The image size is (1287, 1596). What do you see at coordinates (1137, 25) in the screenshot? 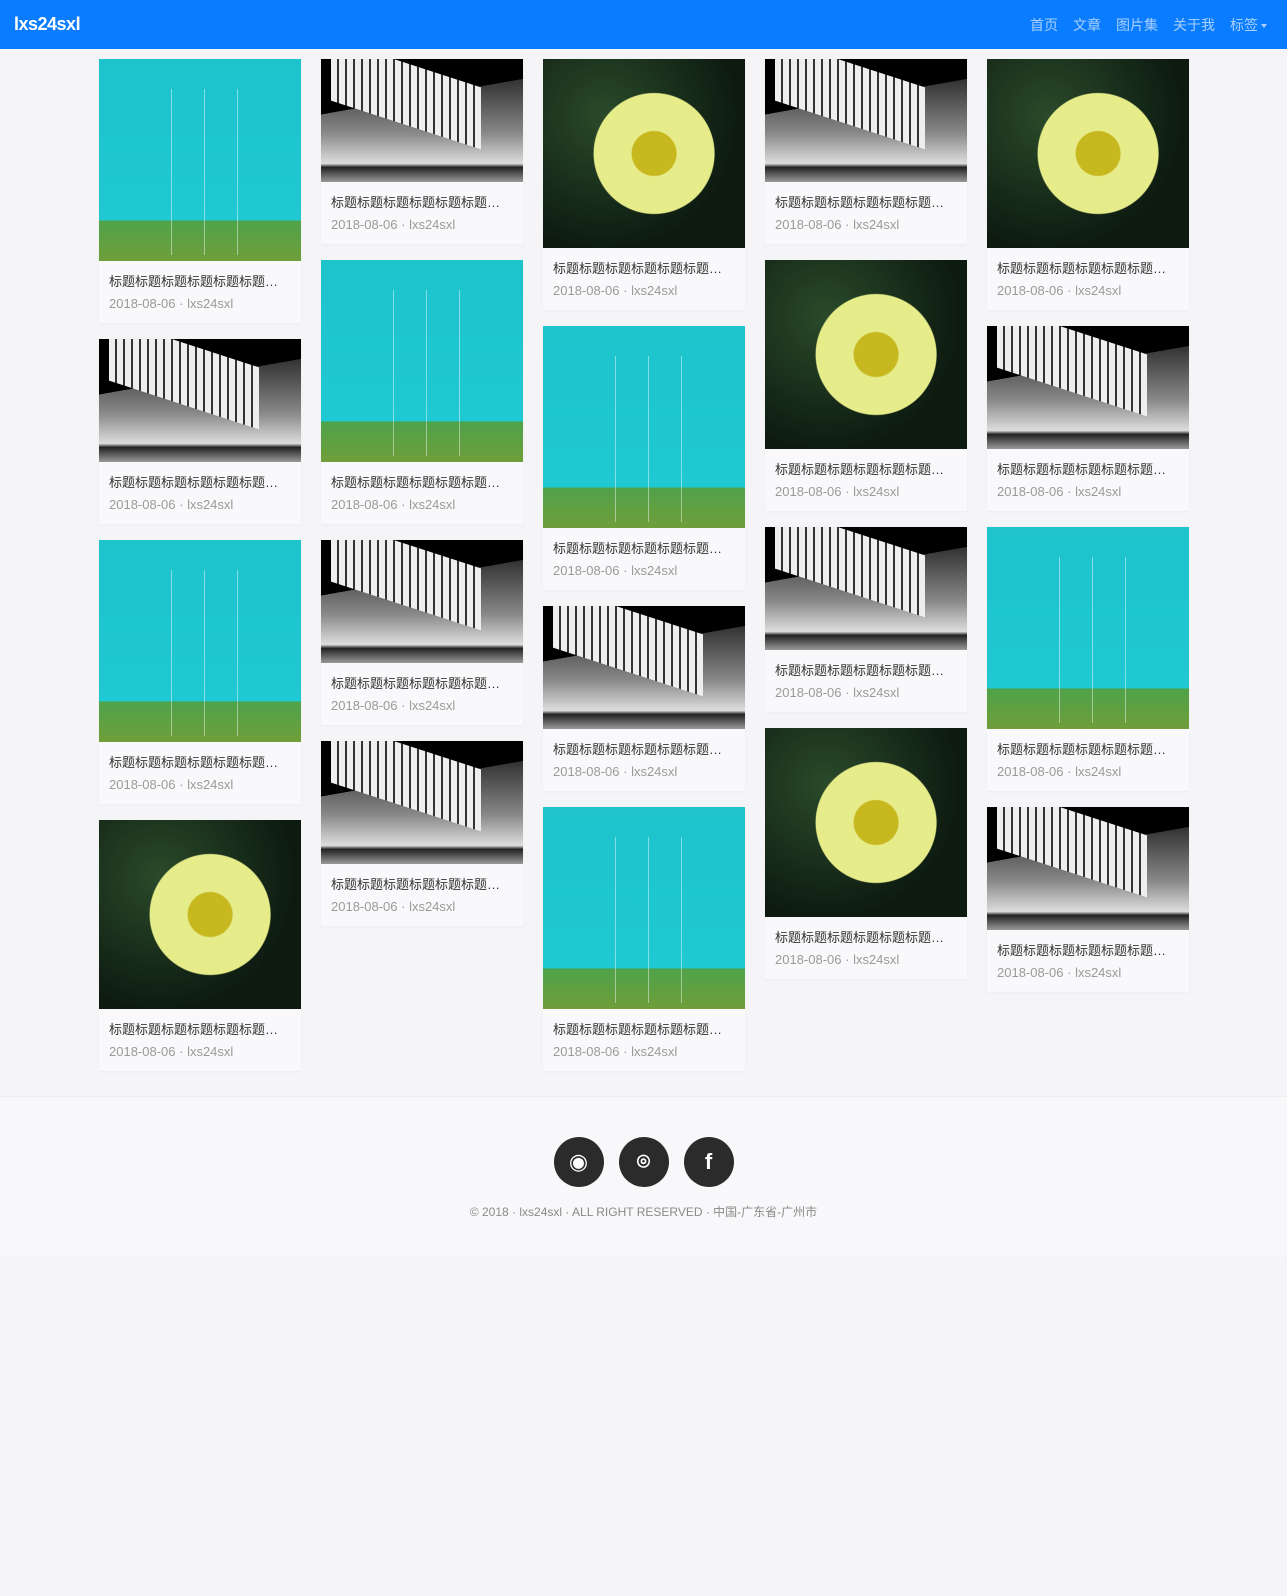
I see `nav-gallery: 图片集` at bounding box center [1137, 25].